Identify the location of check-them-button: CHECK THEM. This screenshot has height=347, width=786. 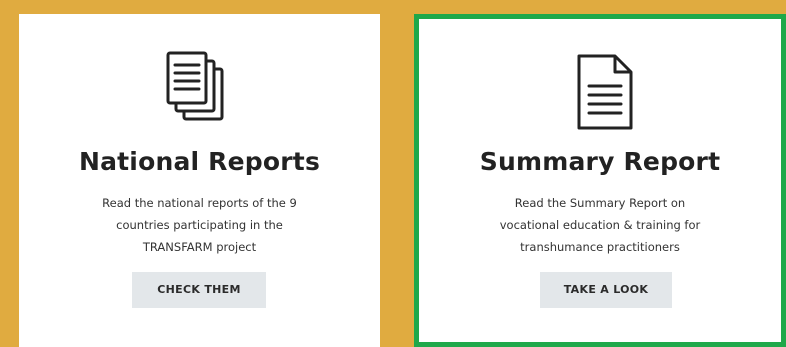
(199, 290).